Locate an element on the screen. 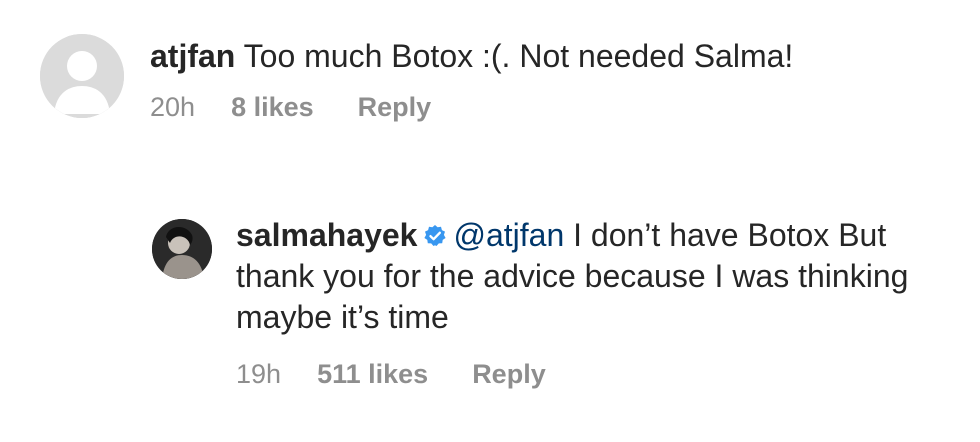  comment-likes: 8 likes is located at coordinates (272, 107).